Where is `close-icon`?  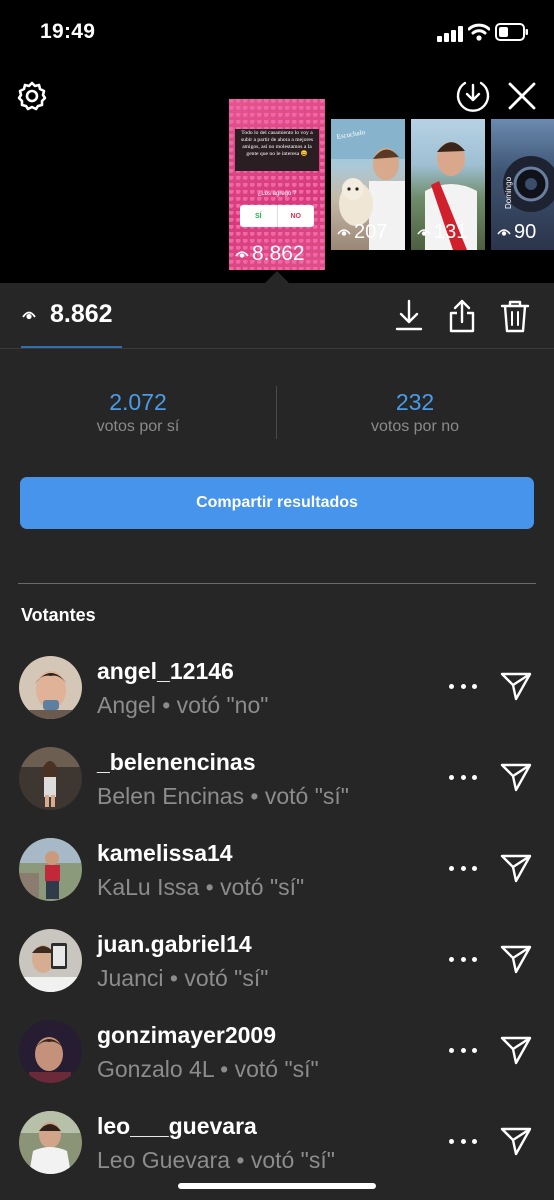
close-icon is located at coordinates (522, 96).